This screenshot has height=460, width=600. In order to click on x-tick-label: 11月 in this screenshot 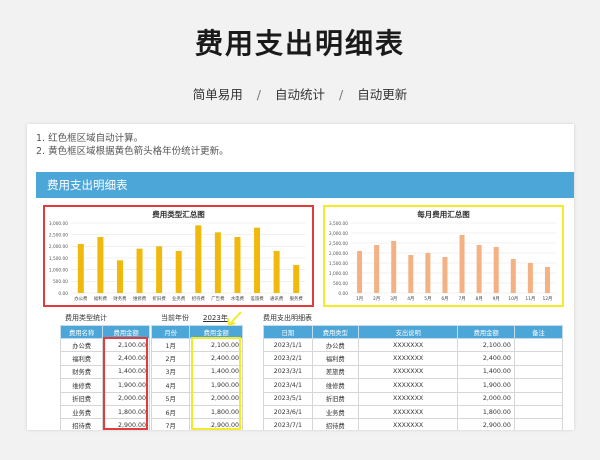, I will do `click(530, 299)`.